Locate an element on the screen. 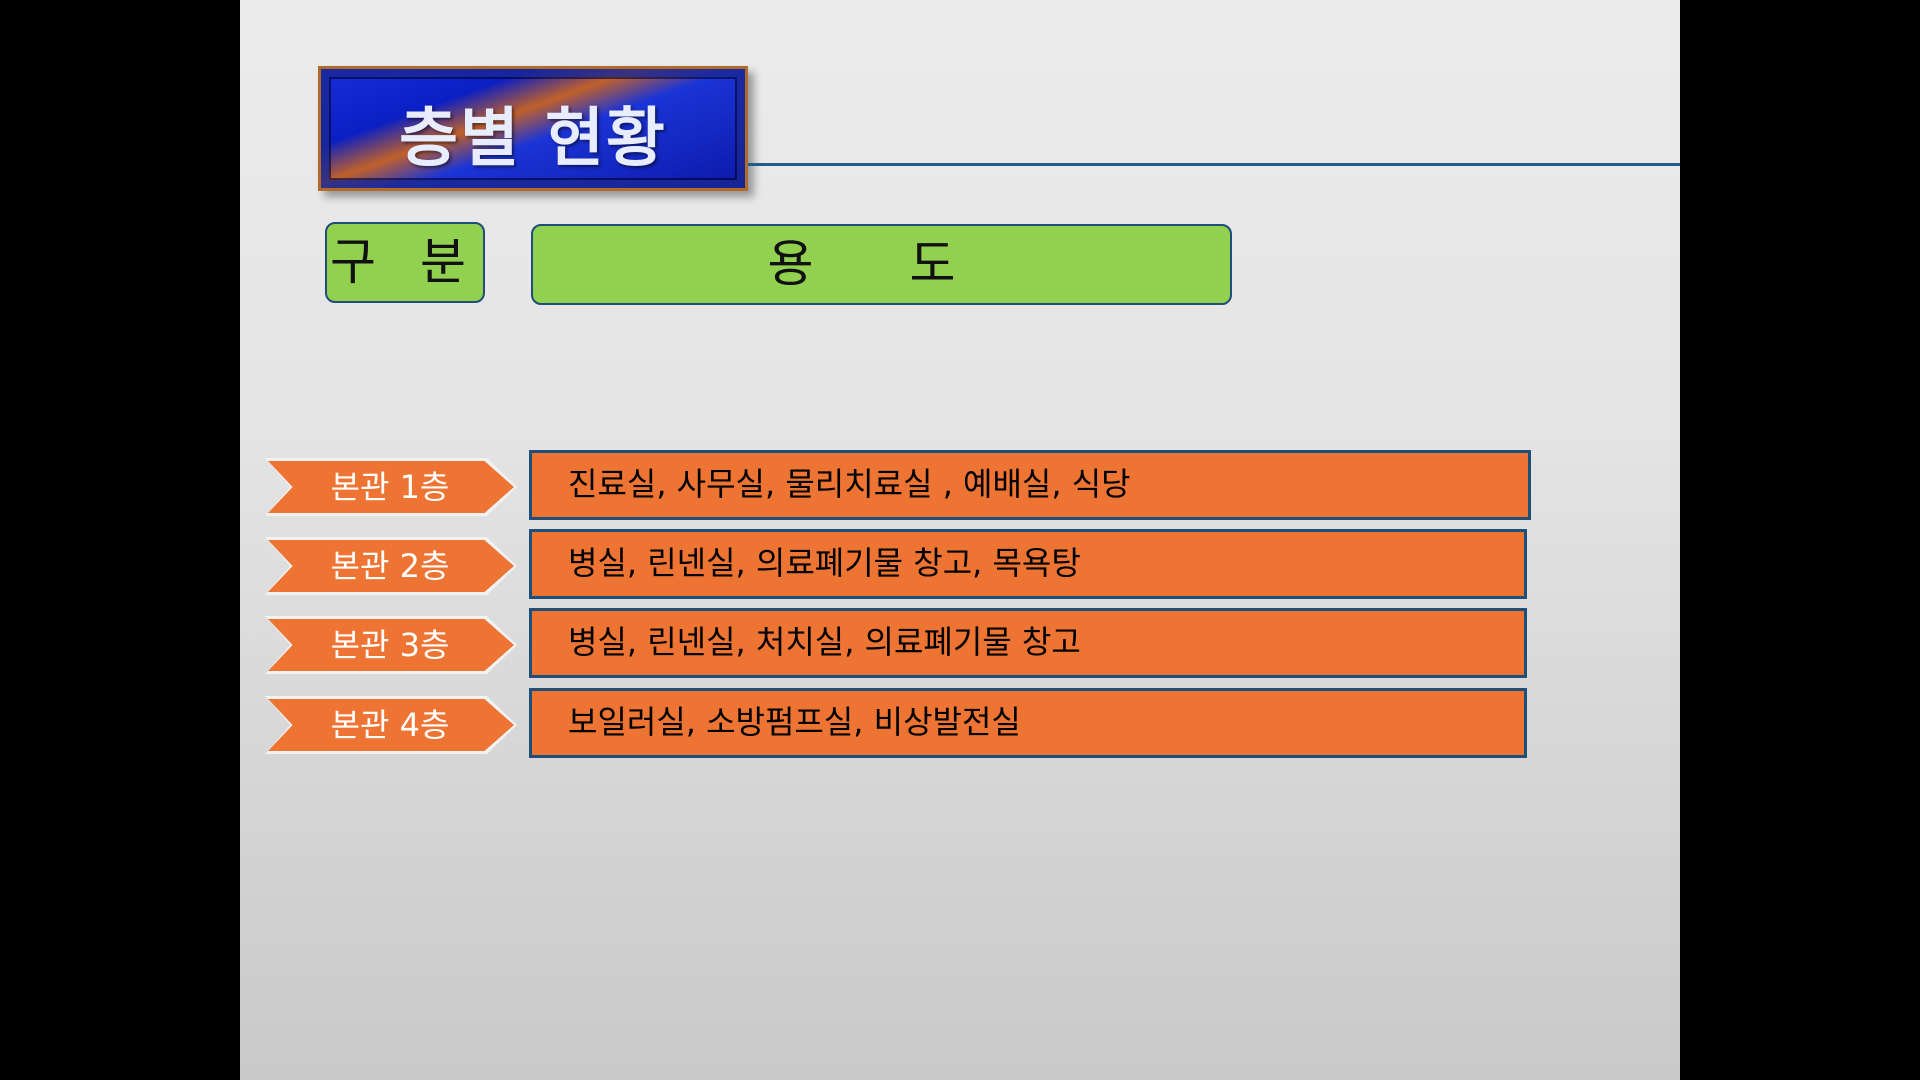  floor-label: 본관 4층 is located at coordinates (390, 725).